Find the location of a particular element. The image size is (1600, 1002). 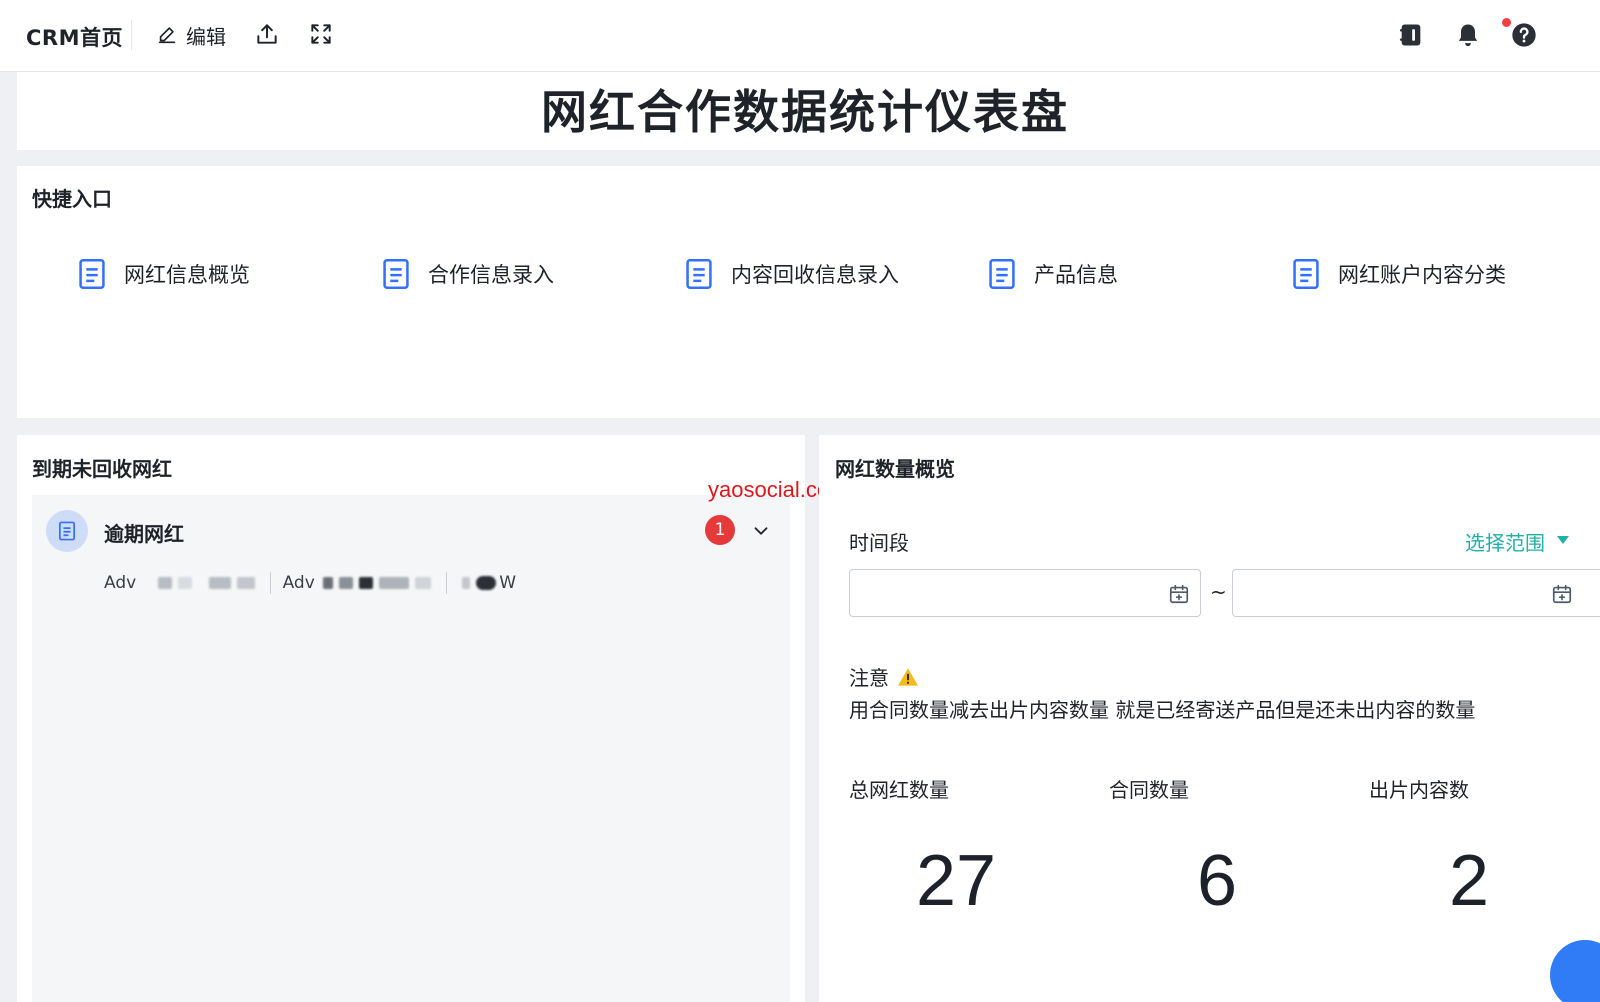

edit-icon is located at coordinates (167, 35).